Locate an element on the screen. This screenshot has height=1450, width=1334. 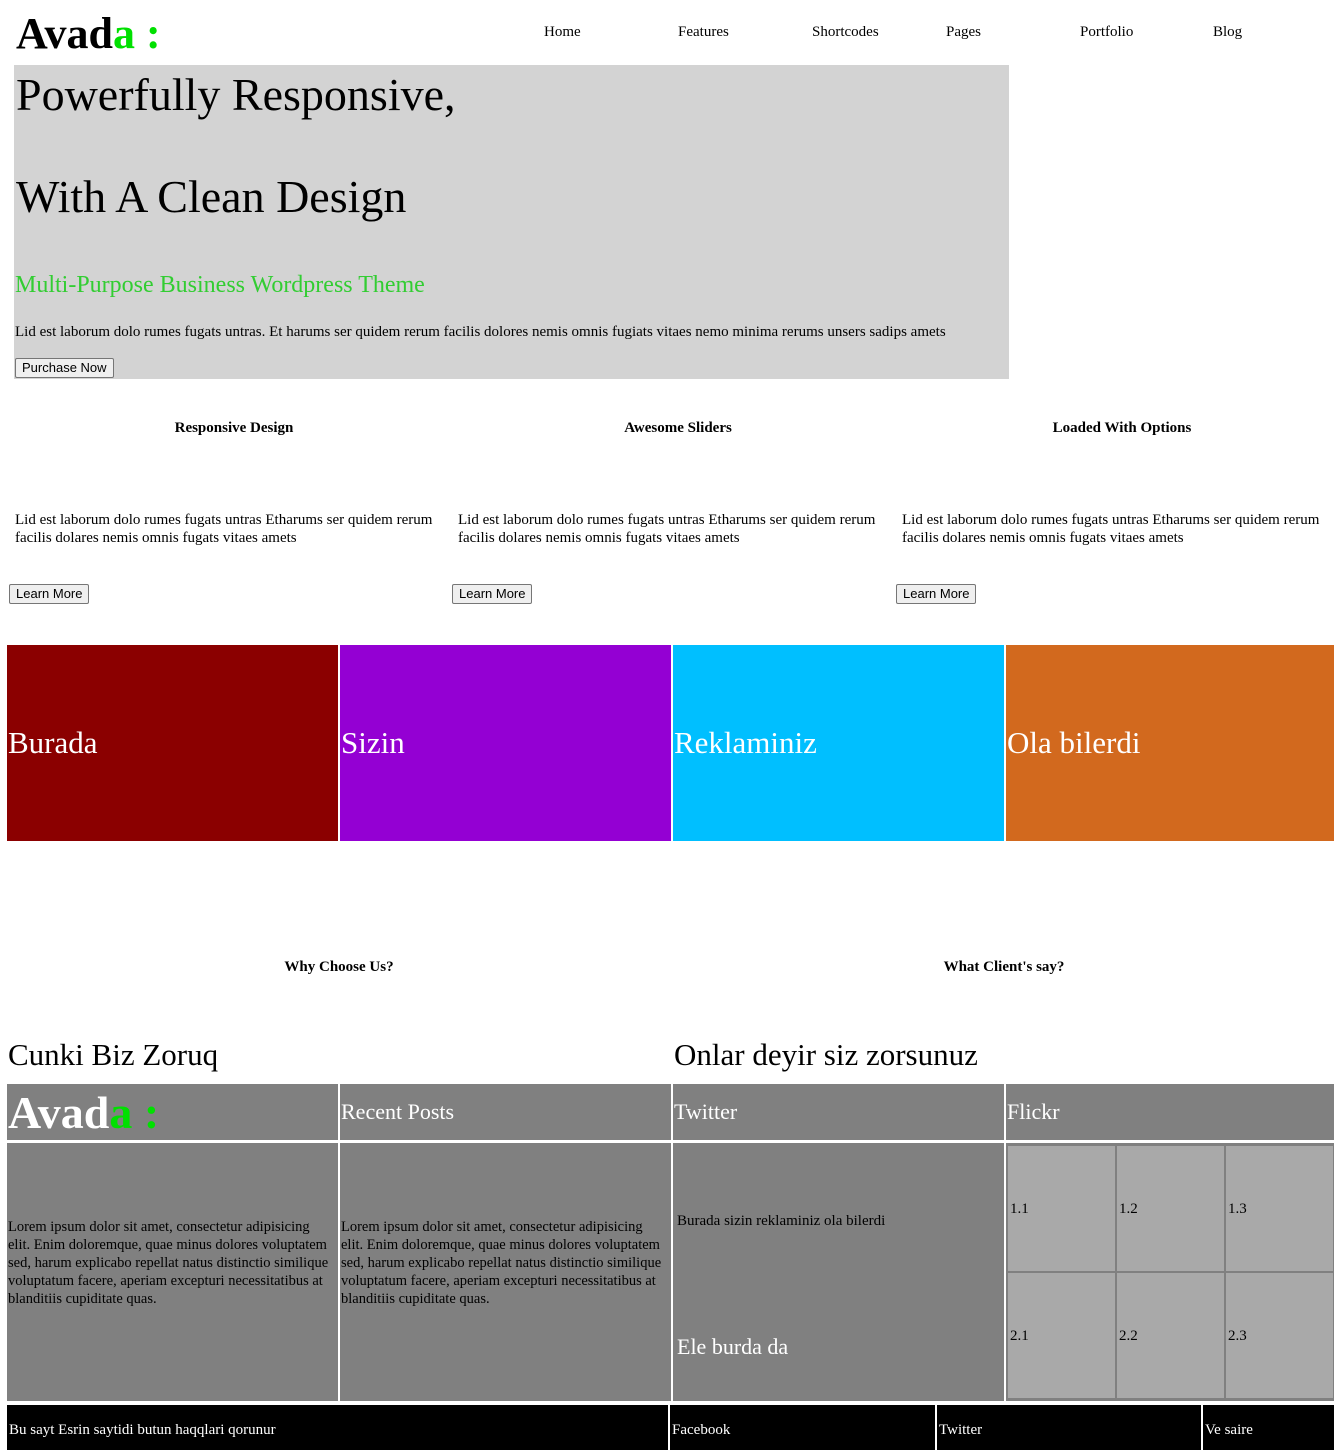
learn-more-button-1: Learn More is located at coordinates (49, 594).